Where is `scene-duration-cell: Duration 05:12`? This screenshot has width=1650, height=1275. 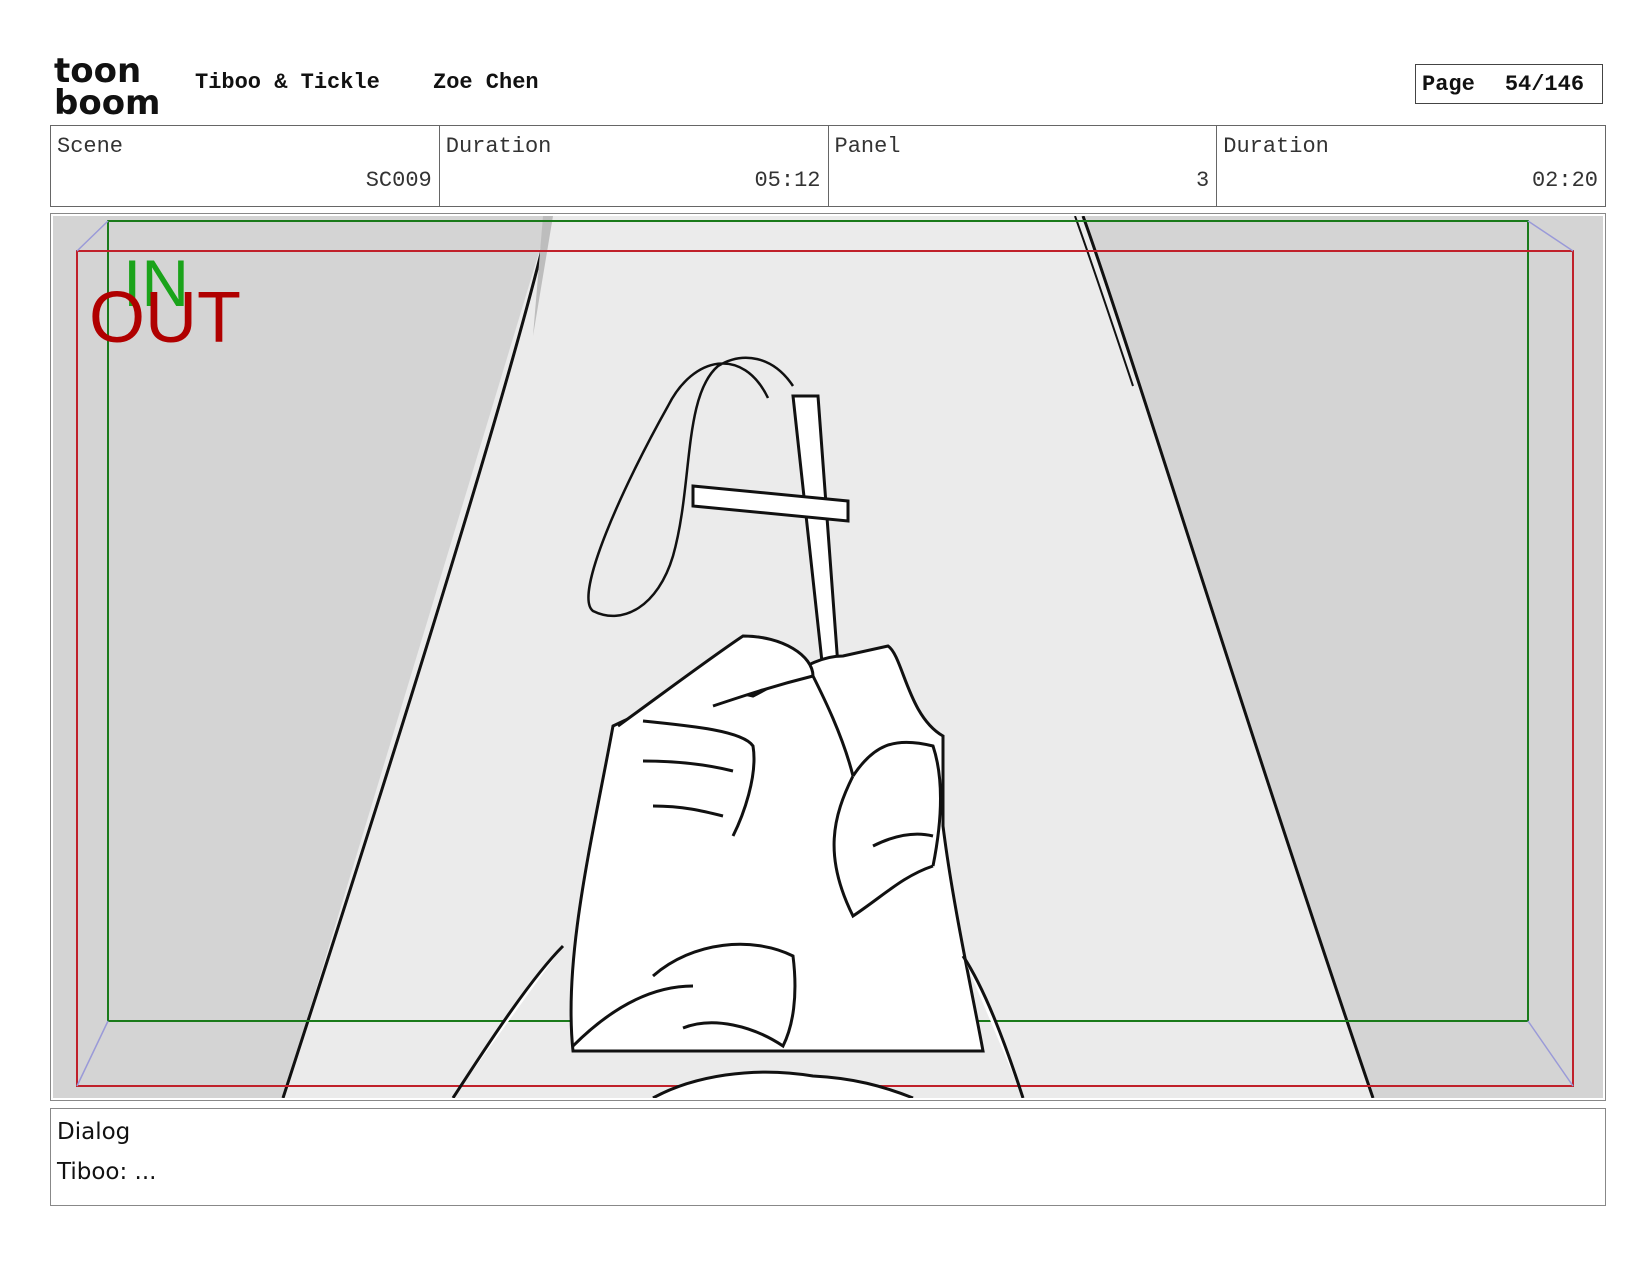
scene-duration-cell: Duration 05:12 is located at coordinates (634, 166).